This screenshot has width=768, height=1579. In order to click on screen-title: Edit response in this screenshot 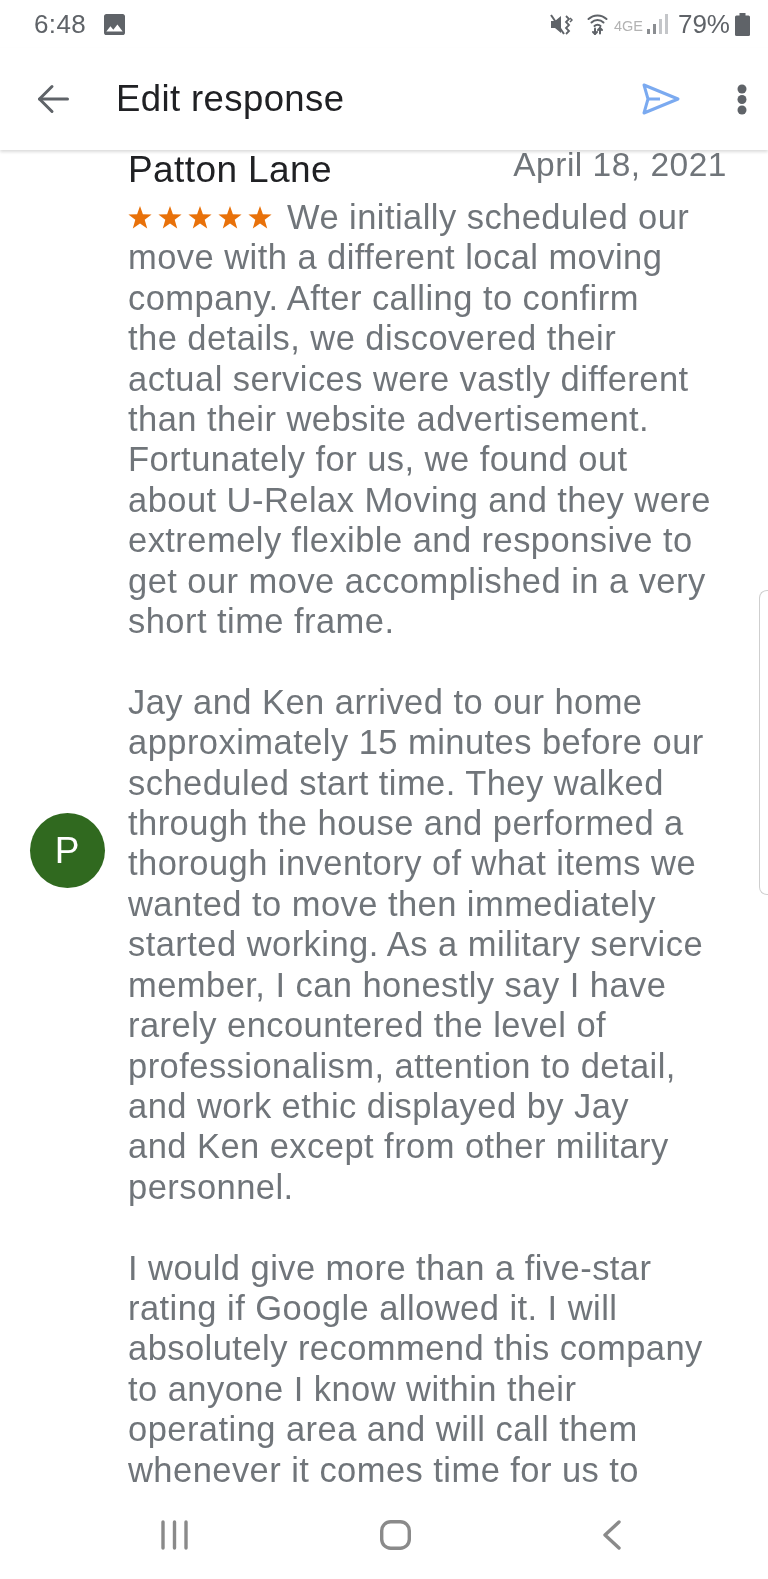, I will do `click(230, 99)`.